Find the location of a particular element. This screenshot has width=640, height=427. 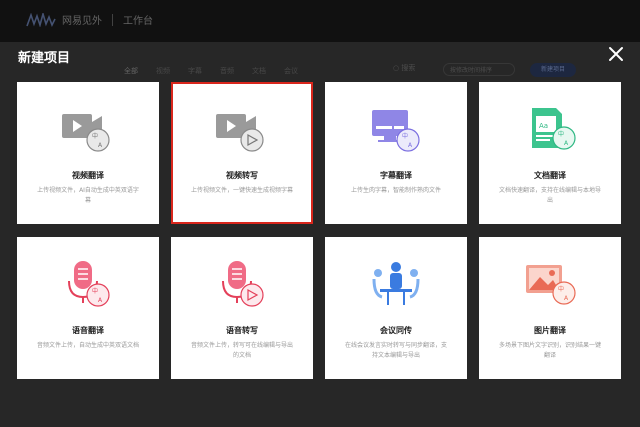

image-translate-icon: 中 A is located at coordinates (551, 285).